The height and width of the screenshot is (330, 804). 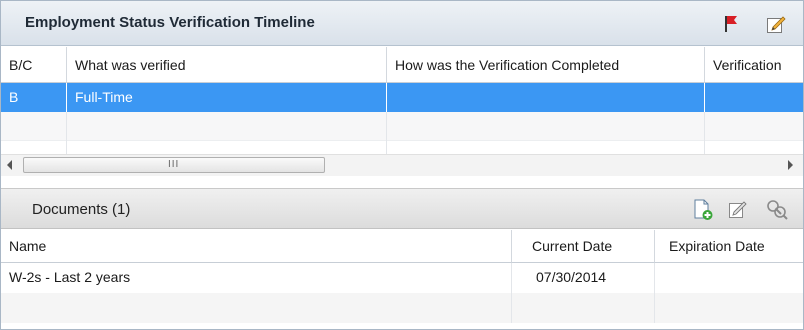 I want to click on panel-header: Employment Status Verification Timeline, so click(x=402, y=23).